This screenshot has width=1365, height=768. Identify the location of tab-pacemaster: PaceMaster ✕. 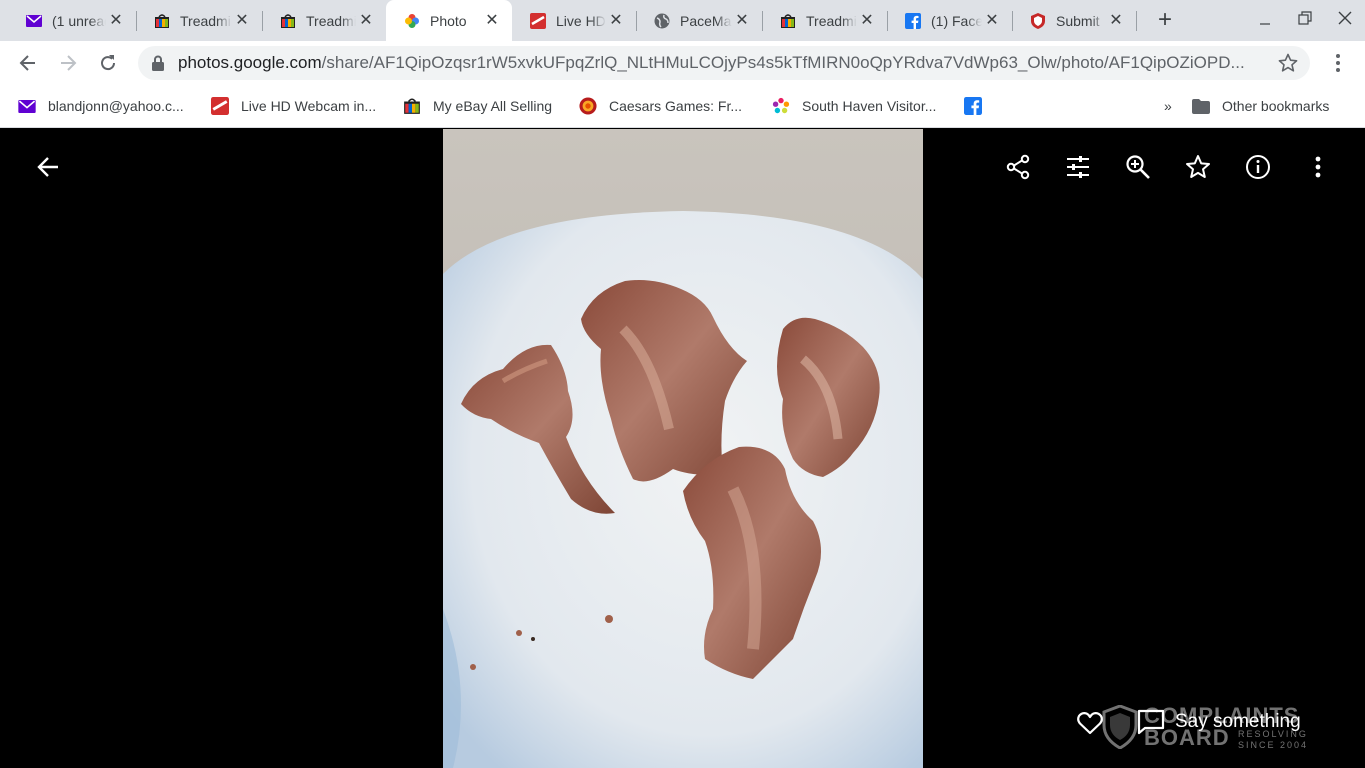
(699, 20).